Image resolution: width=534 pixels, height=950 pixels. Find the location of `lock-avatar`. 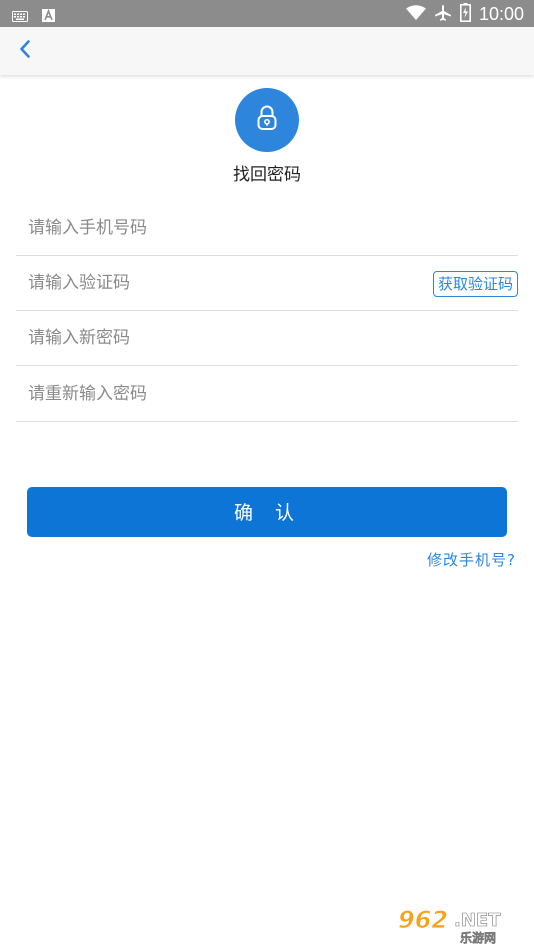

lock-avatar is located at coordinates (267, 120).